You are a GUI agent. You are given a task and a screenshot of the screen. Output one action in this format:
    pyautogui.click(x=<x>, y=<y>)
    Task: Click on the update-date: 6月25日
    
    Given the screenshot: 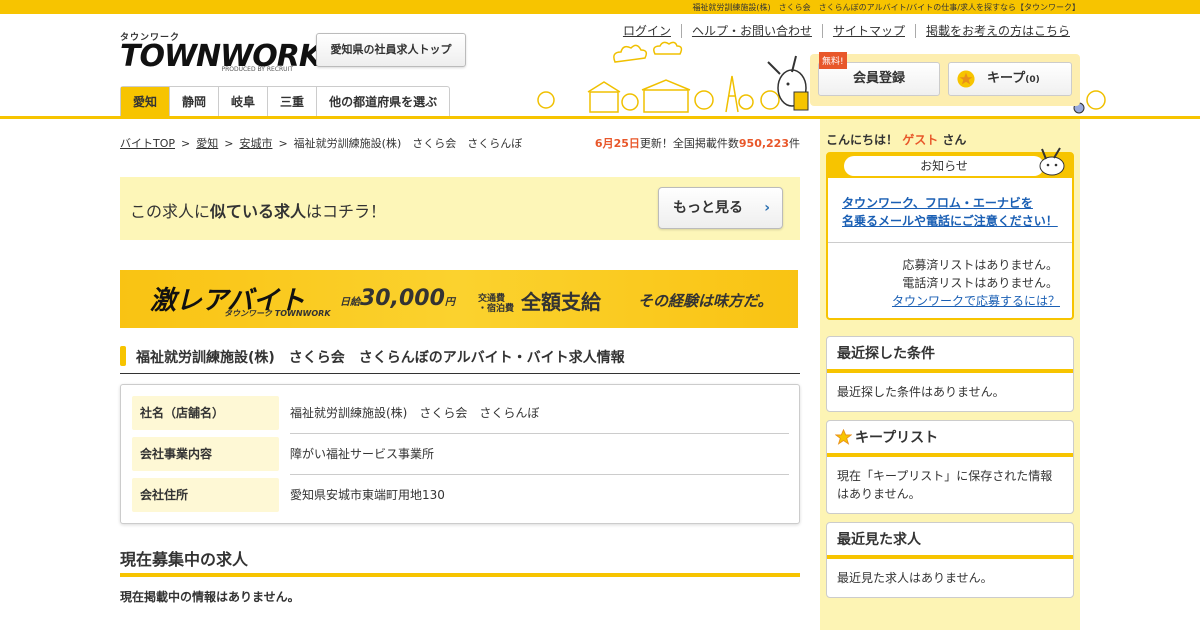 What is the action you would take?
    pyautogui.click(x=617, y=143)
    